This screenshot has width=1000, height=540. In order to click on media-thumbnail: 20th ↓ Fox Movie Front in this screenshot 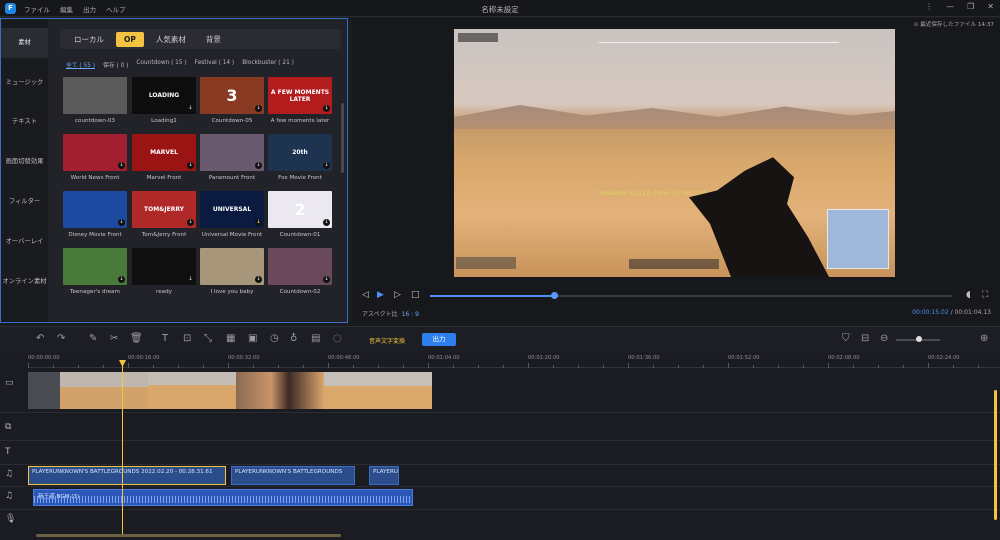, I will do `click(300, 163)`.